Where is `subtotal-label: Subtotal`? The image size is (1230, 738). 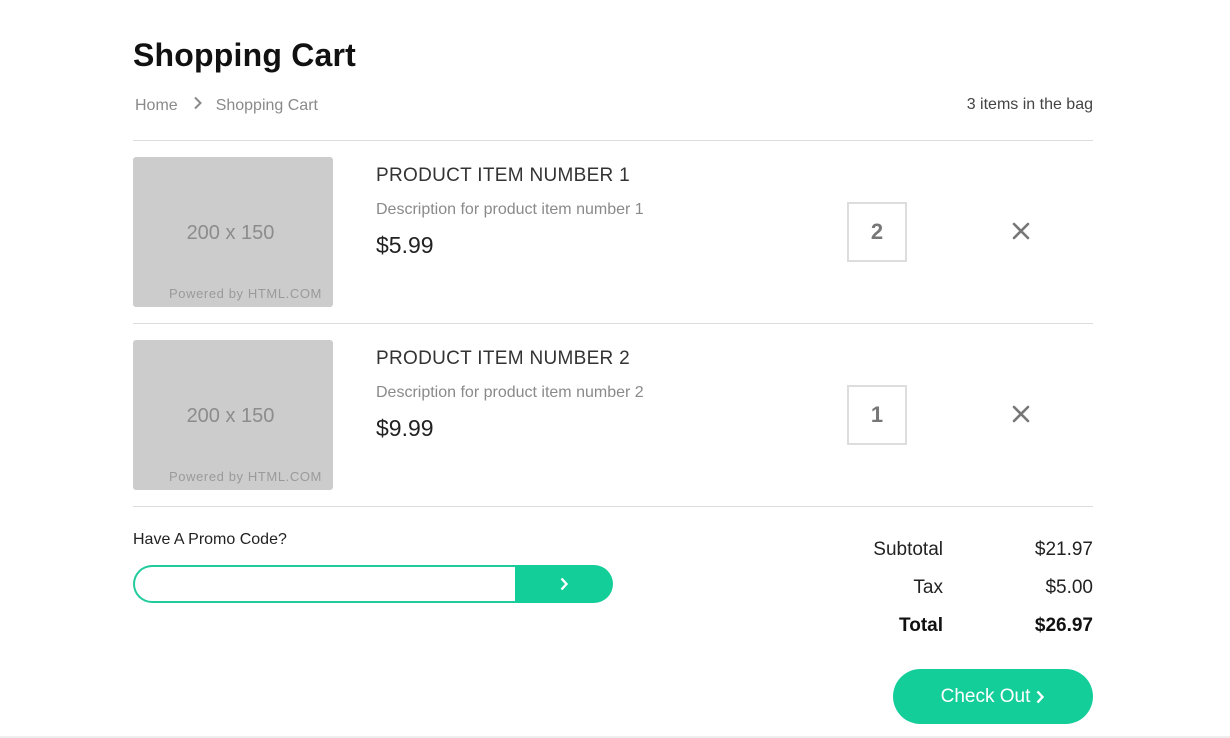
subtotal-label: Subtotal is located at coordinates (908, 549).